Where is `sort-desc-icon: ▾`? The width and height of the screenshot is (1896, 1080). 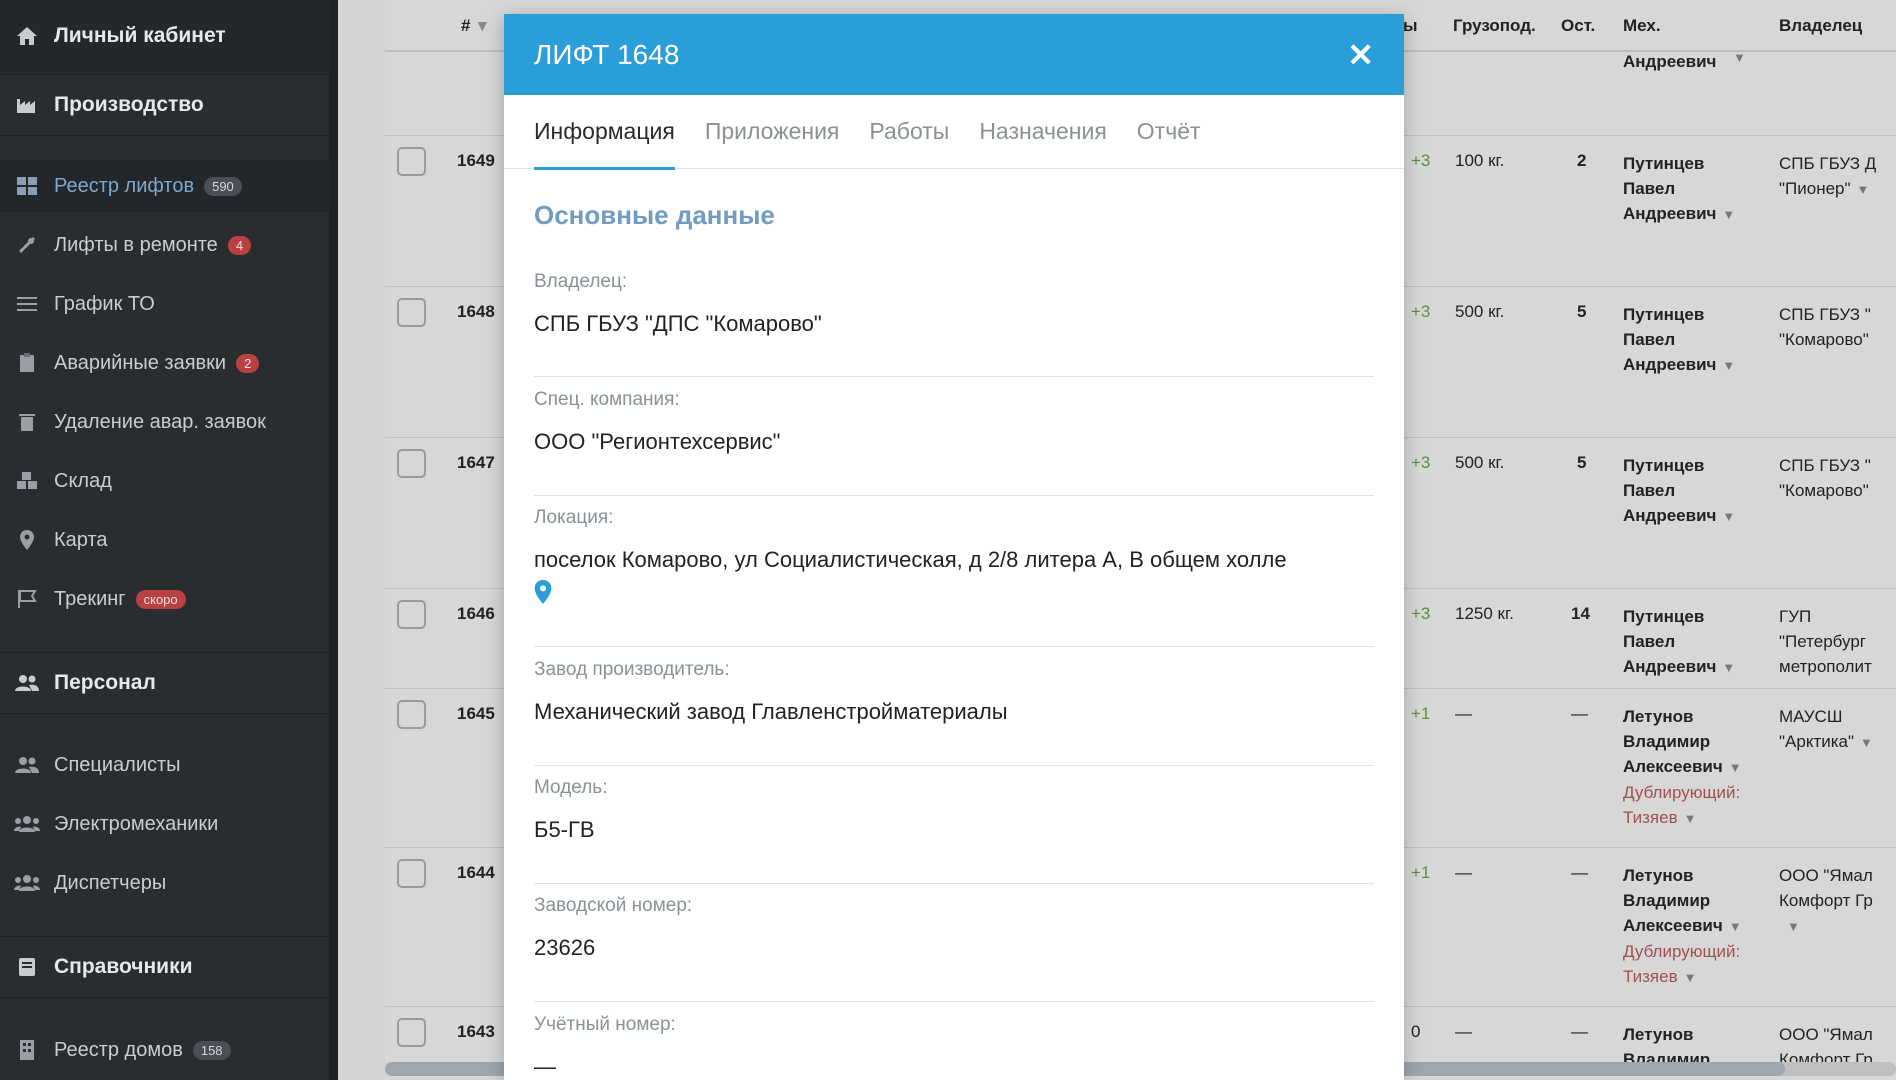
sort-desc-icon: ▾ is located at coordinates (482, 26).